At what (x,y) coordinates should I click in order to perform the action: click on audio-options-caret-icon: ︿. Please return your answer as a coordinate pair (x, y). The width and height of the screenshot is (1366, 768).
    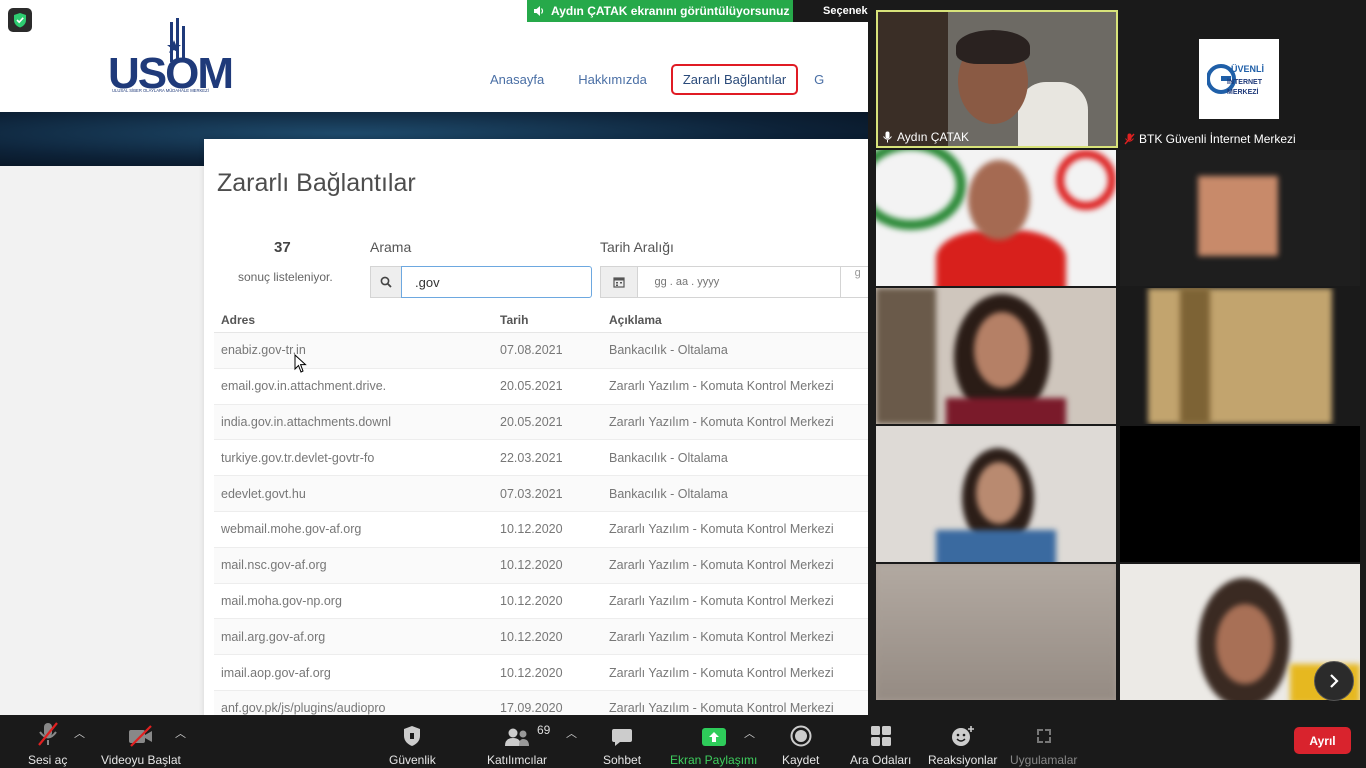
    Looking at the image, I should click on (79, 733).